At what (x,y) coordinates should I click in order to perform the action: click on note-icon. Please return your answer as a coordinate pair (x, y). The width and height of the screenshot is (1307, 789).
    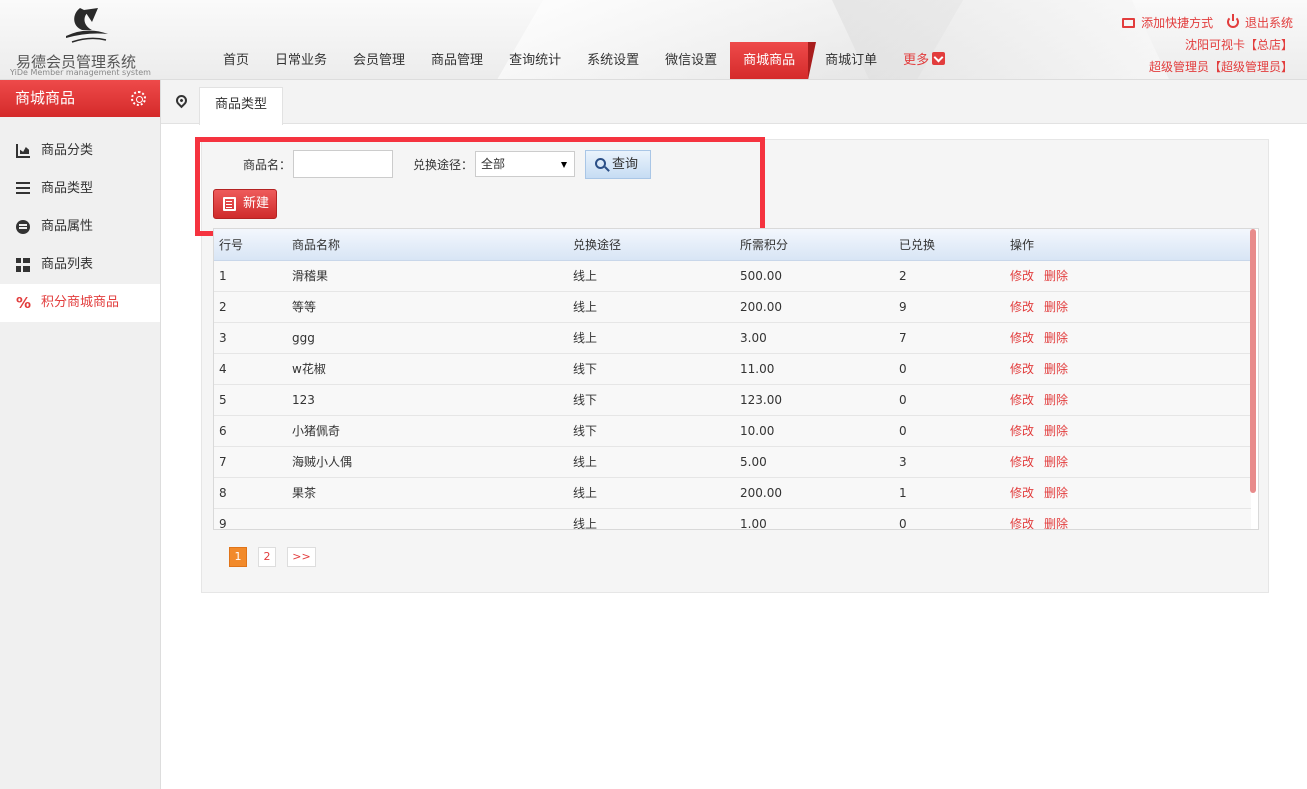
    Looking at the image, I should click on (229, 204).